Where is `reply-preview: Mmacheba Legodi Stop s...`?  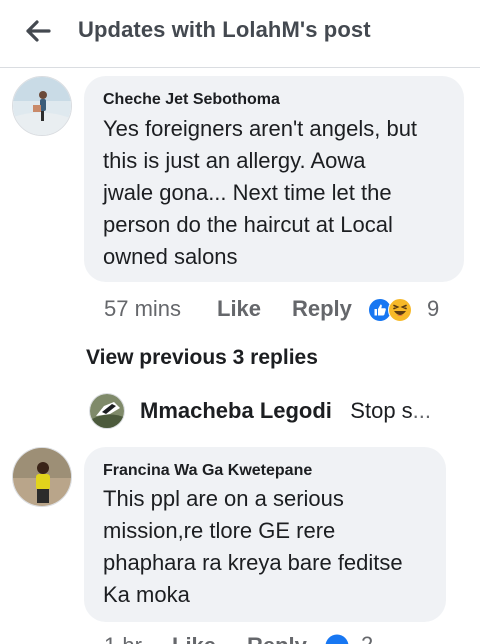 reply-preview: Mmacheba Legodi Stop s... is located at coordinates (285, 411).